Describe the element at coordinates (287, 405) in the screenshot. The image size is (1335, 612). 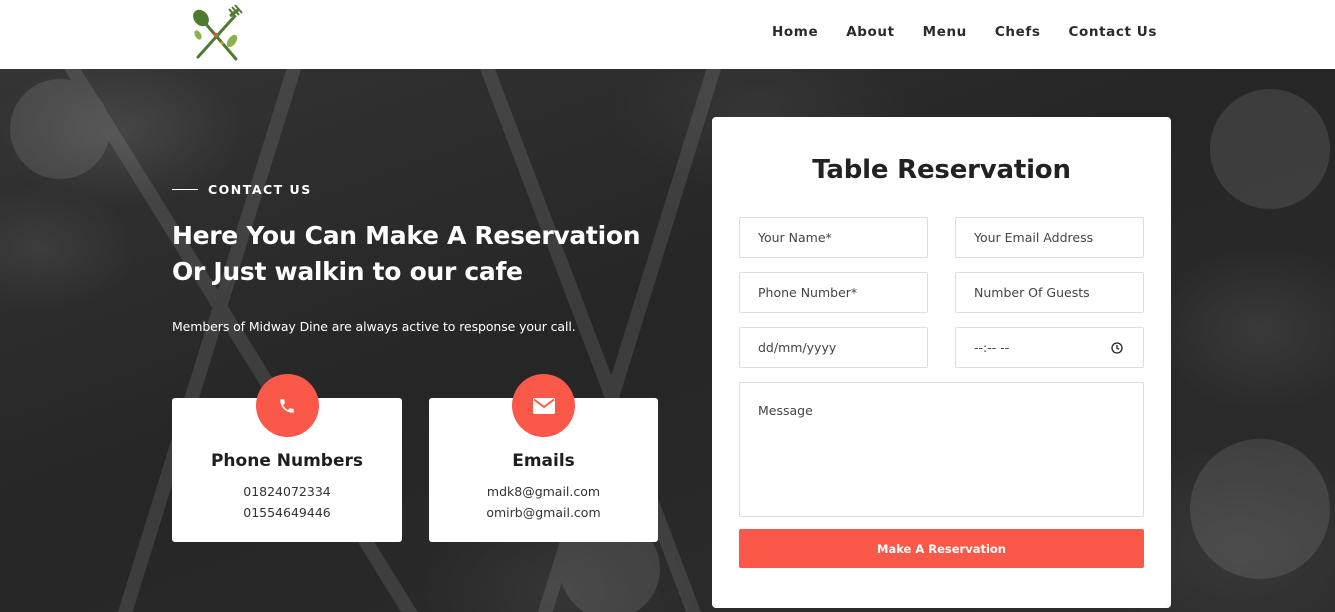
I see `phone-icon` at that location.